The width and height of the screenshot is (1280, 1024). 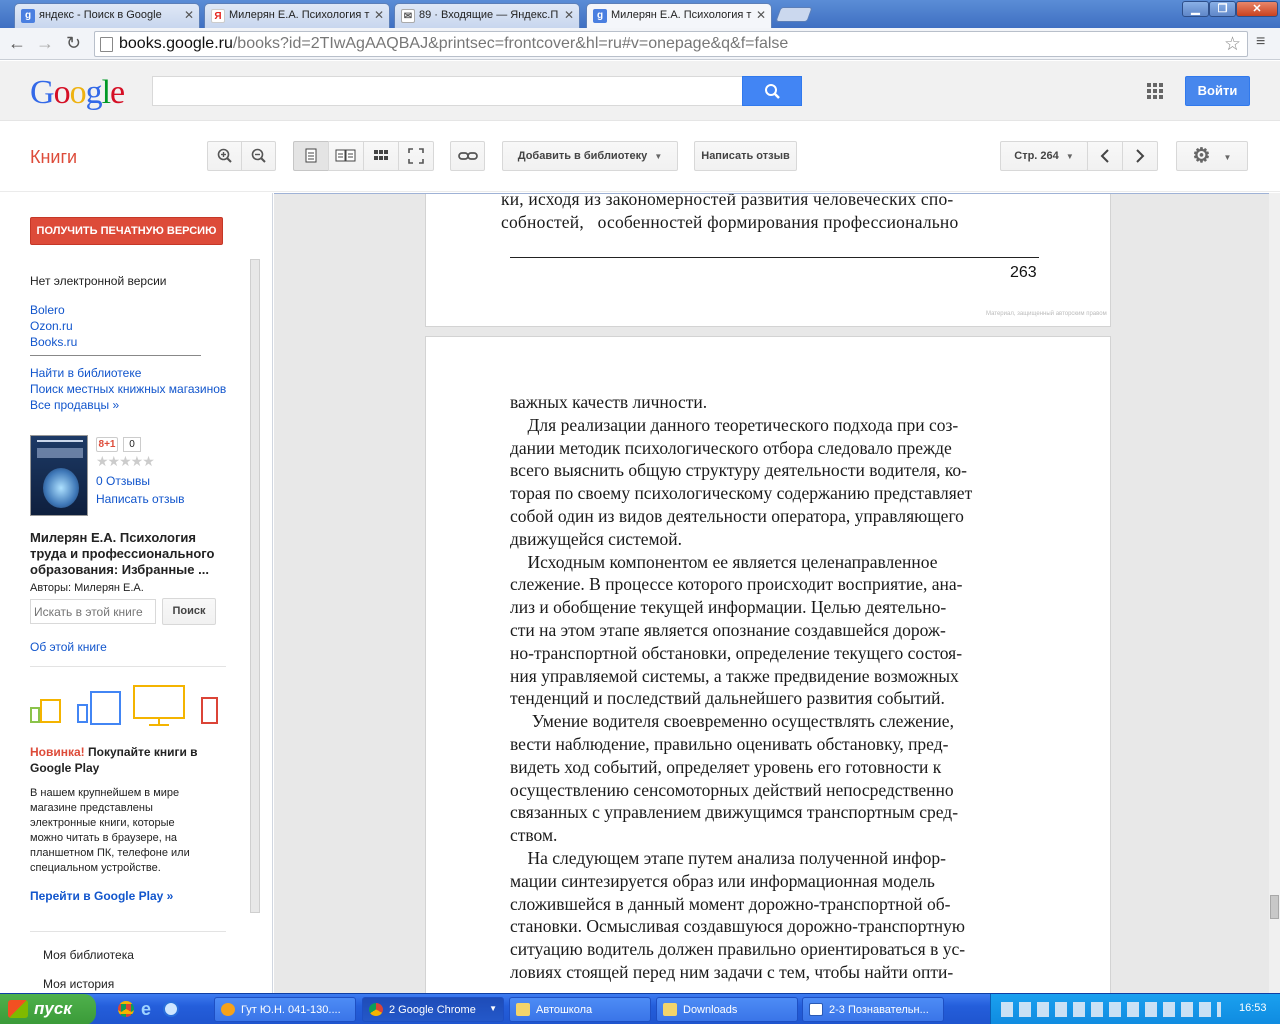 What do you see at coordinates (85, 373) in the screenshot?
I see `find-in-library-link: Найти в библиотеке` at bounding box center [85, 373].